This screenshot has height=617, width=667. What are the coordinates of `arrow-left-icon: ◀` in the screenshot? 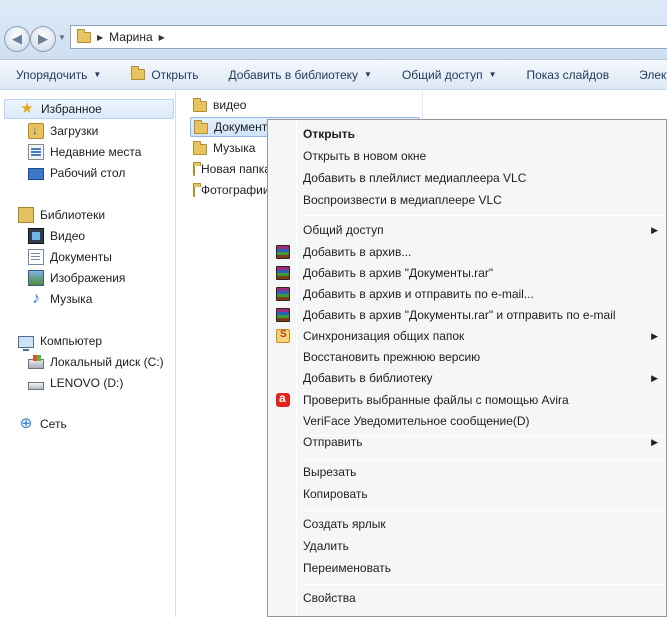 It's located at (17, 38).